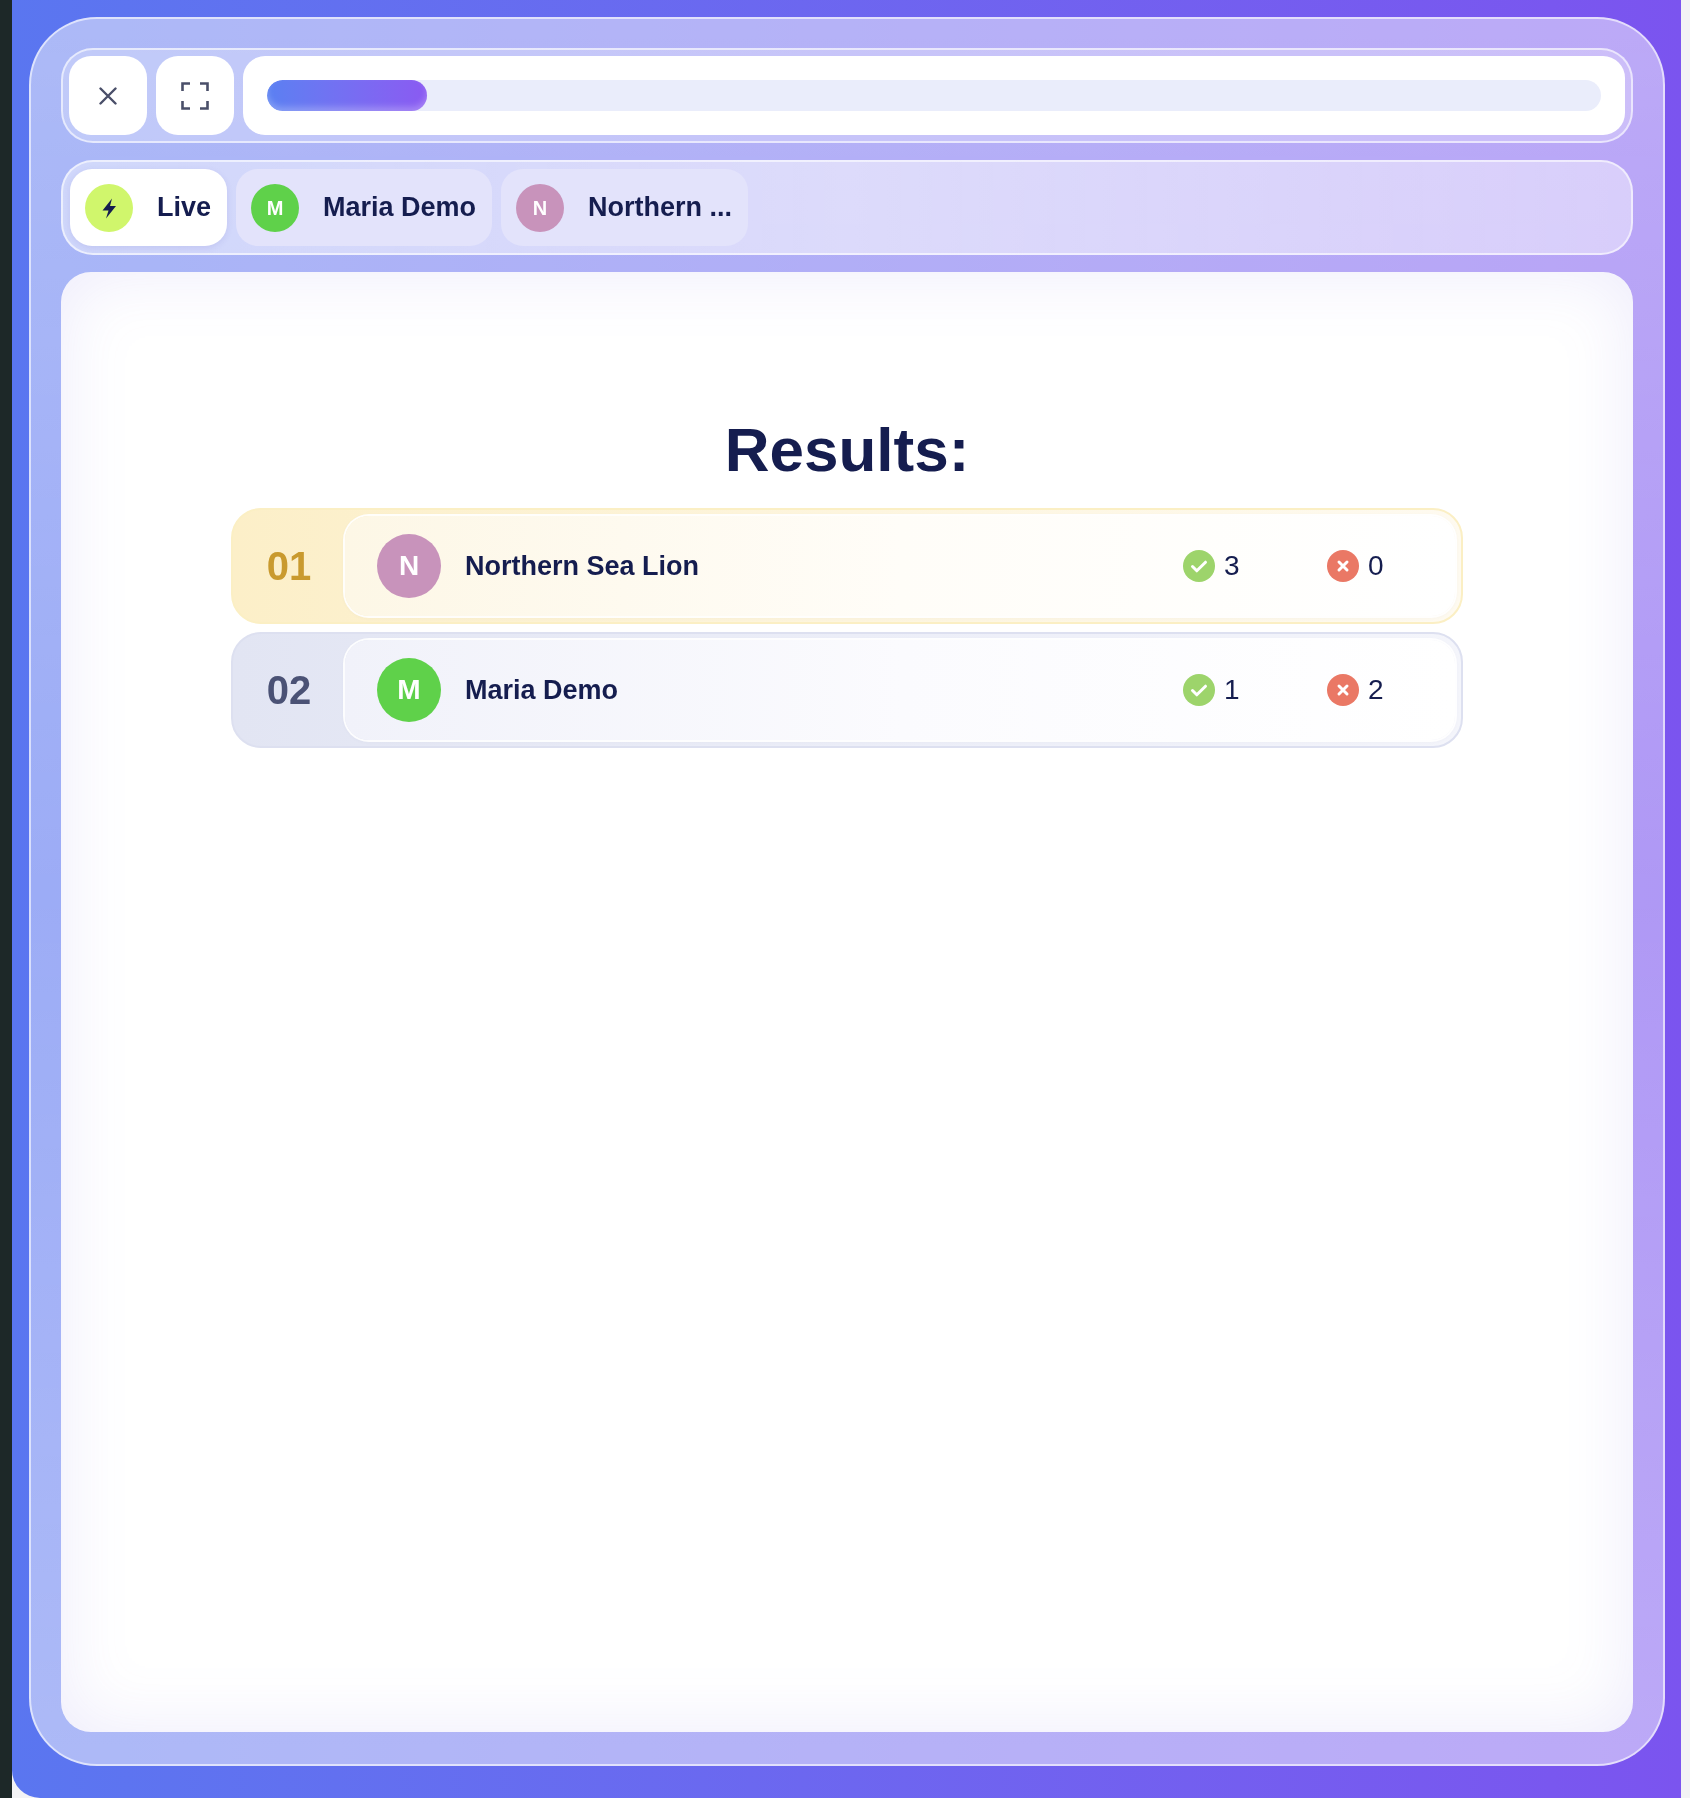 Image resolution: width=1690 pixels, height=1798 pixels. I want to click on results-heading: Results:, so click(847, 450).